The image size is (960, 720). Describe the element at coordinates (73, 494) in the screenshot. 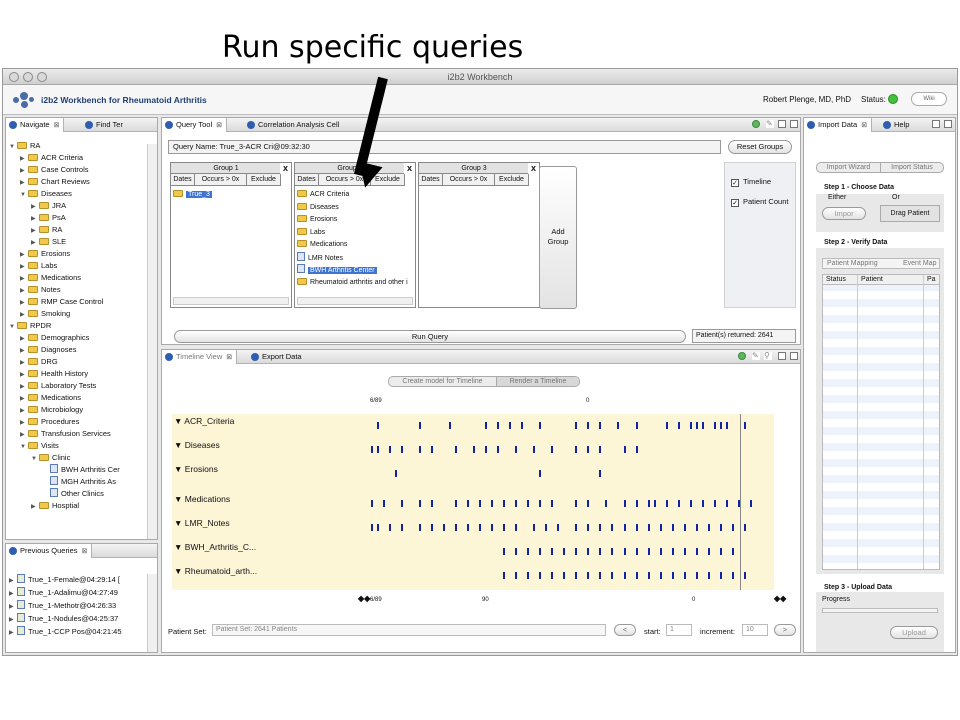

I see `tree-item: Other Clinics` at that location.